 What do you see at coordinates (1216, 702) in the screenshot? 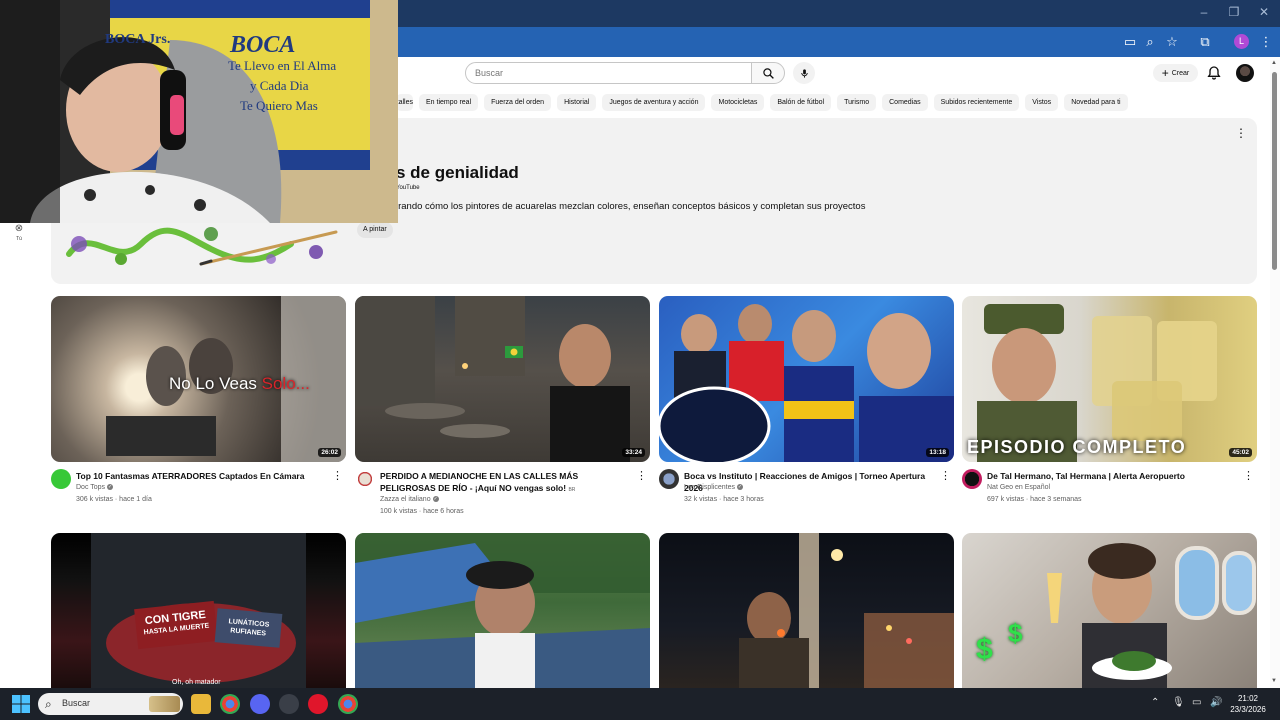
I see `volume-icon: 🔊` at bounding box center [1216, 702].